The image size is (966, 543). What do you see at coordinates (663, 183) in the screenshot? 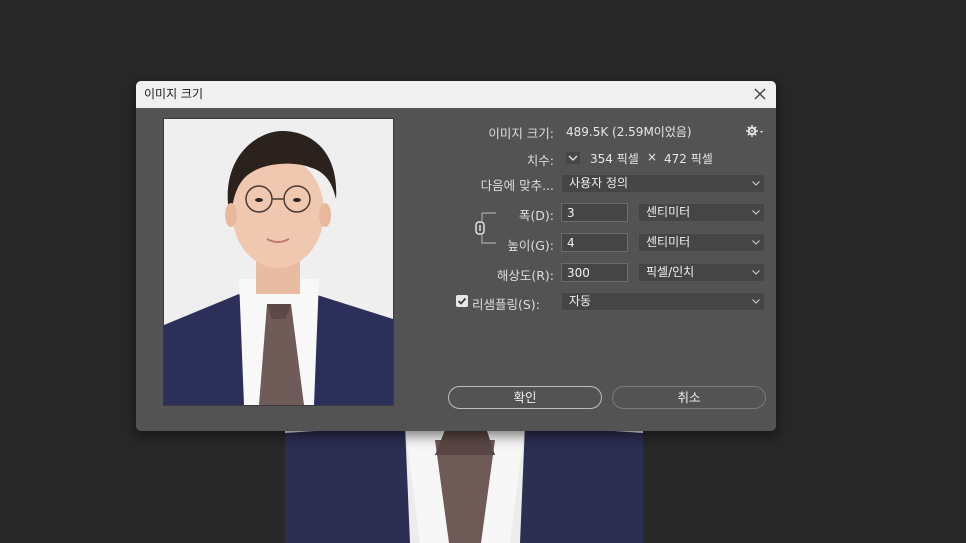
I see `fit-to-select: 사용자 정의` at bounding box center [663, 183].